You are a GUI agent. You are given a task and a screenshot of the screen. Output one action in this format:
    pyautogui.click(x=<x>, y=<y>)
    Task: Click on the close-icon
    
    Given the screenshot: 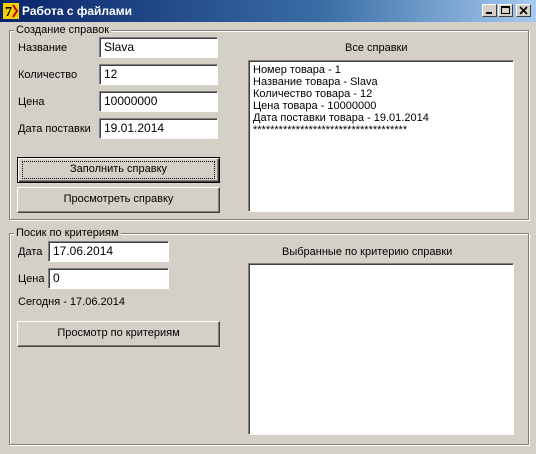 What is the action you would take?
    pyautogui.click(x=523, y=10)
    